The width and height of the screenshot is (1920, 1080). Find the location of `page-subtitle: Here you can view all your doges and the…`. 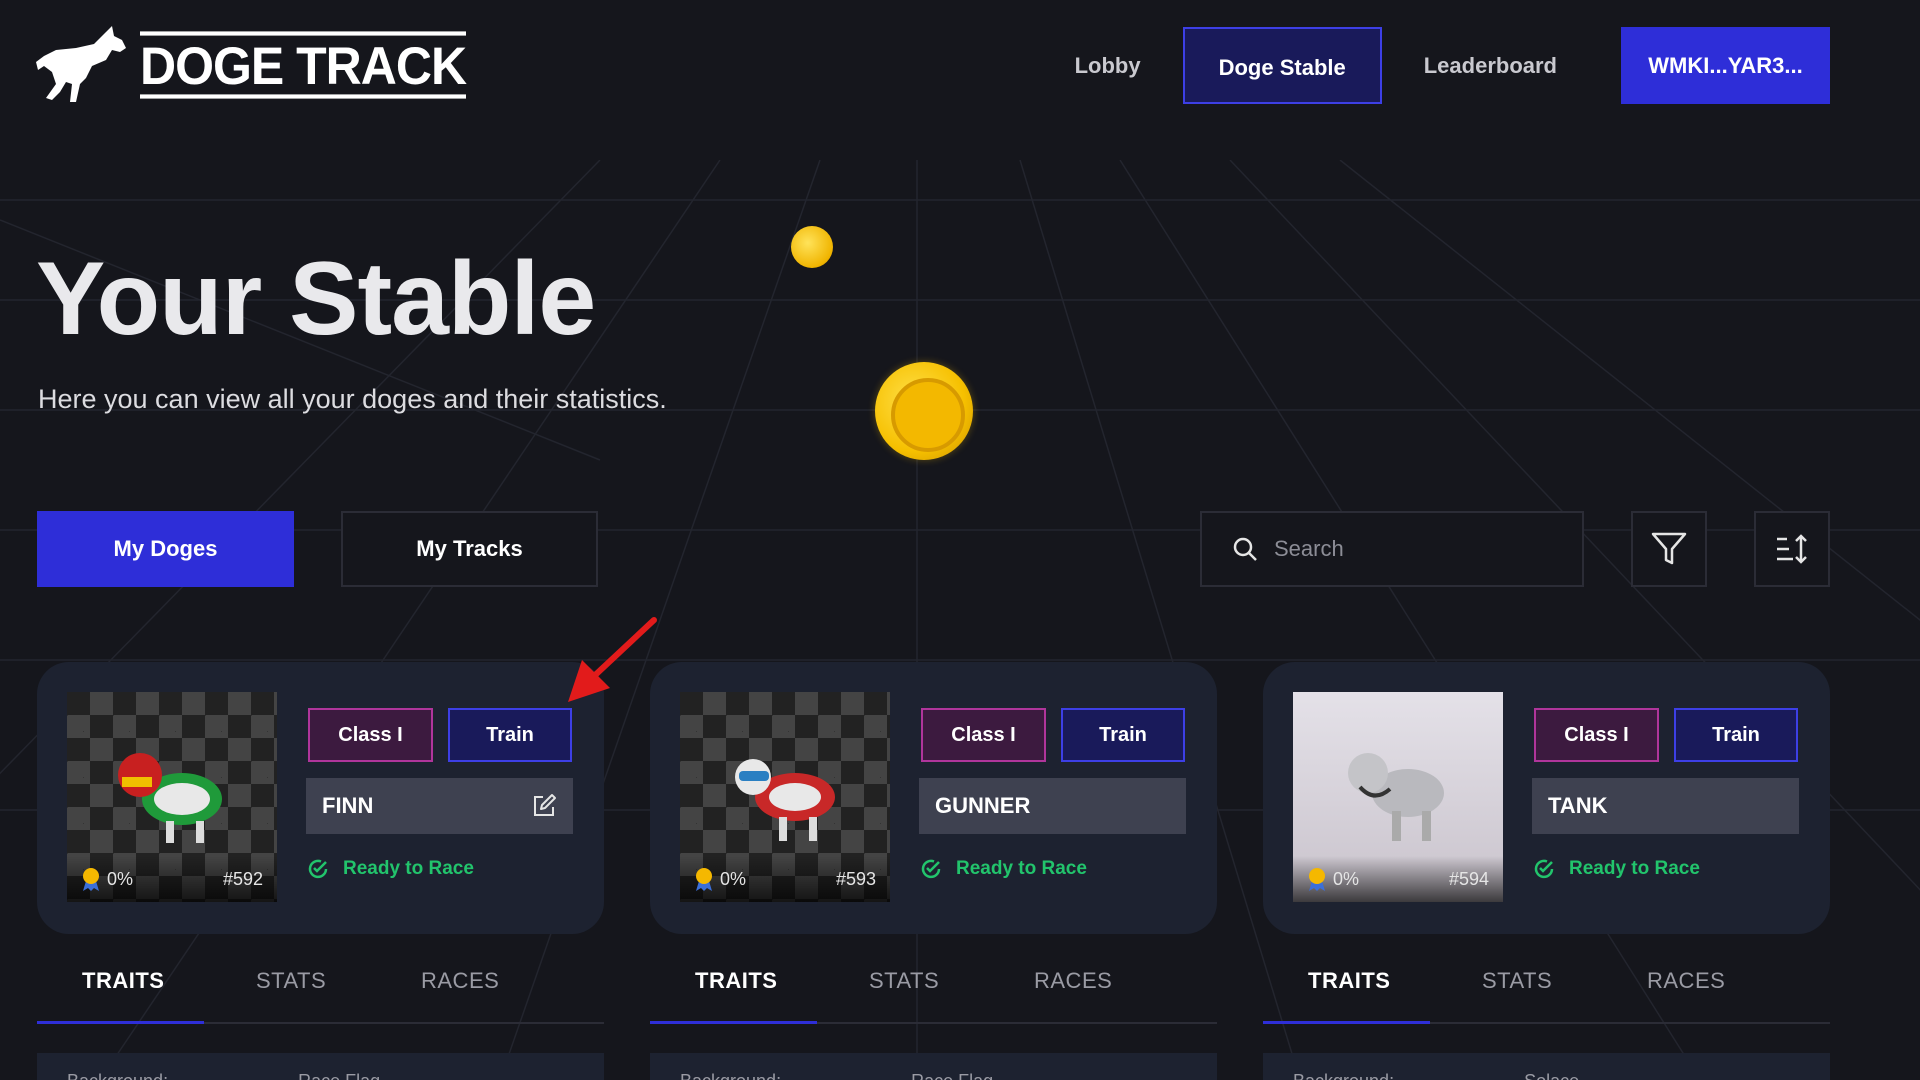

page-subtitle: Here you can view all your doges and the… is located at coordinates (352, 399).